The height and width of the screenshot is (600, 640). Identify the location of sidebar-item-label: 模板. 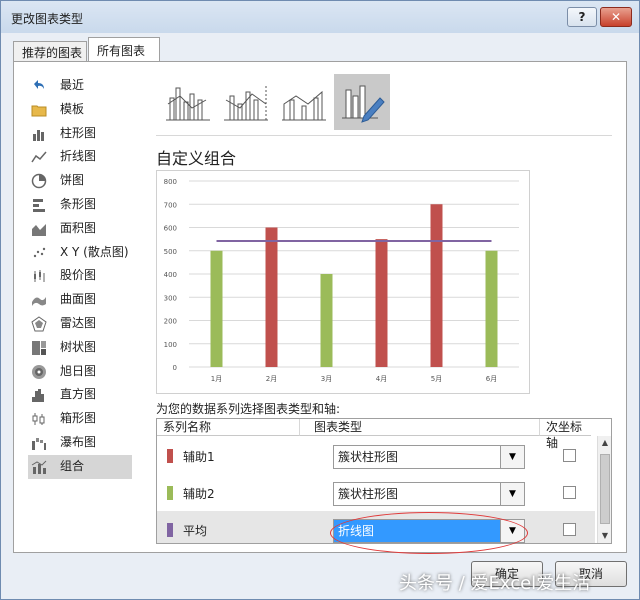
(72, 108).